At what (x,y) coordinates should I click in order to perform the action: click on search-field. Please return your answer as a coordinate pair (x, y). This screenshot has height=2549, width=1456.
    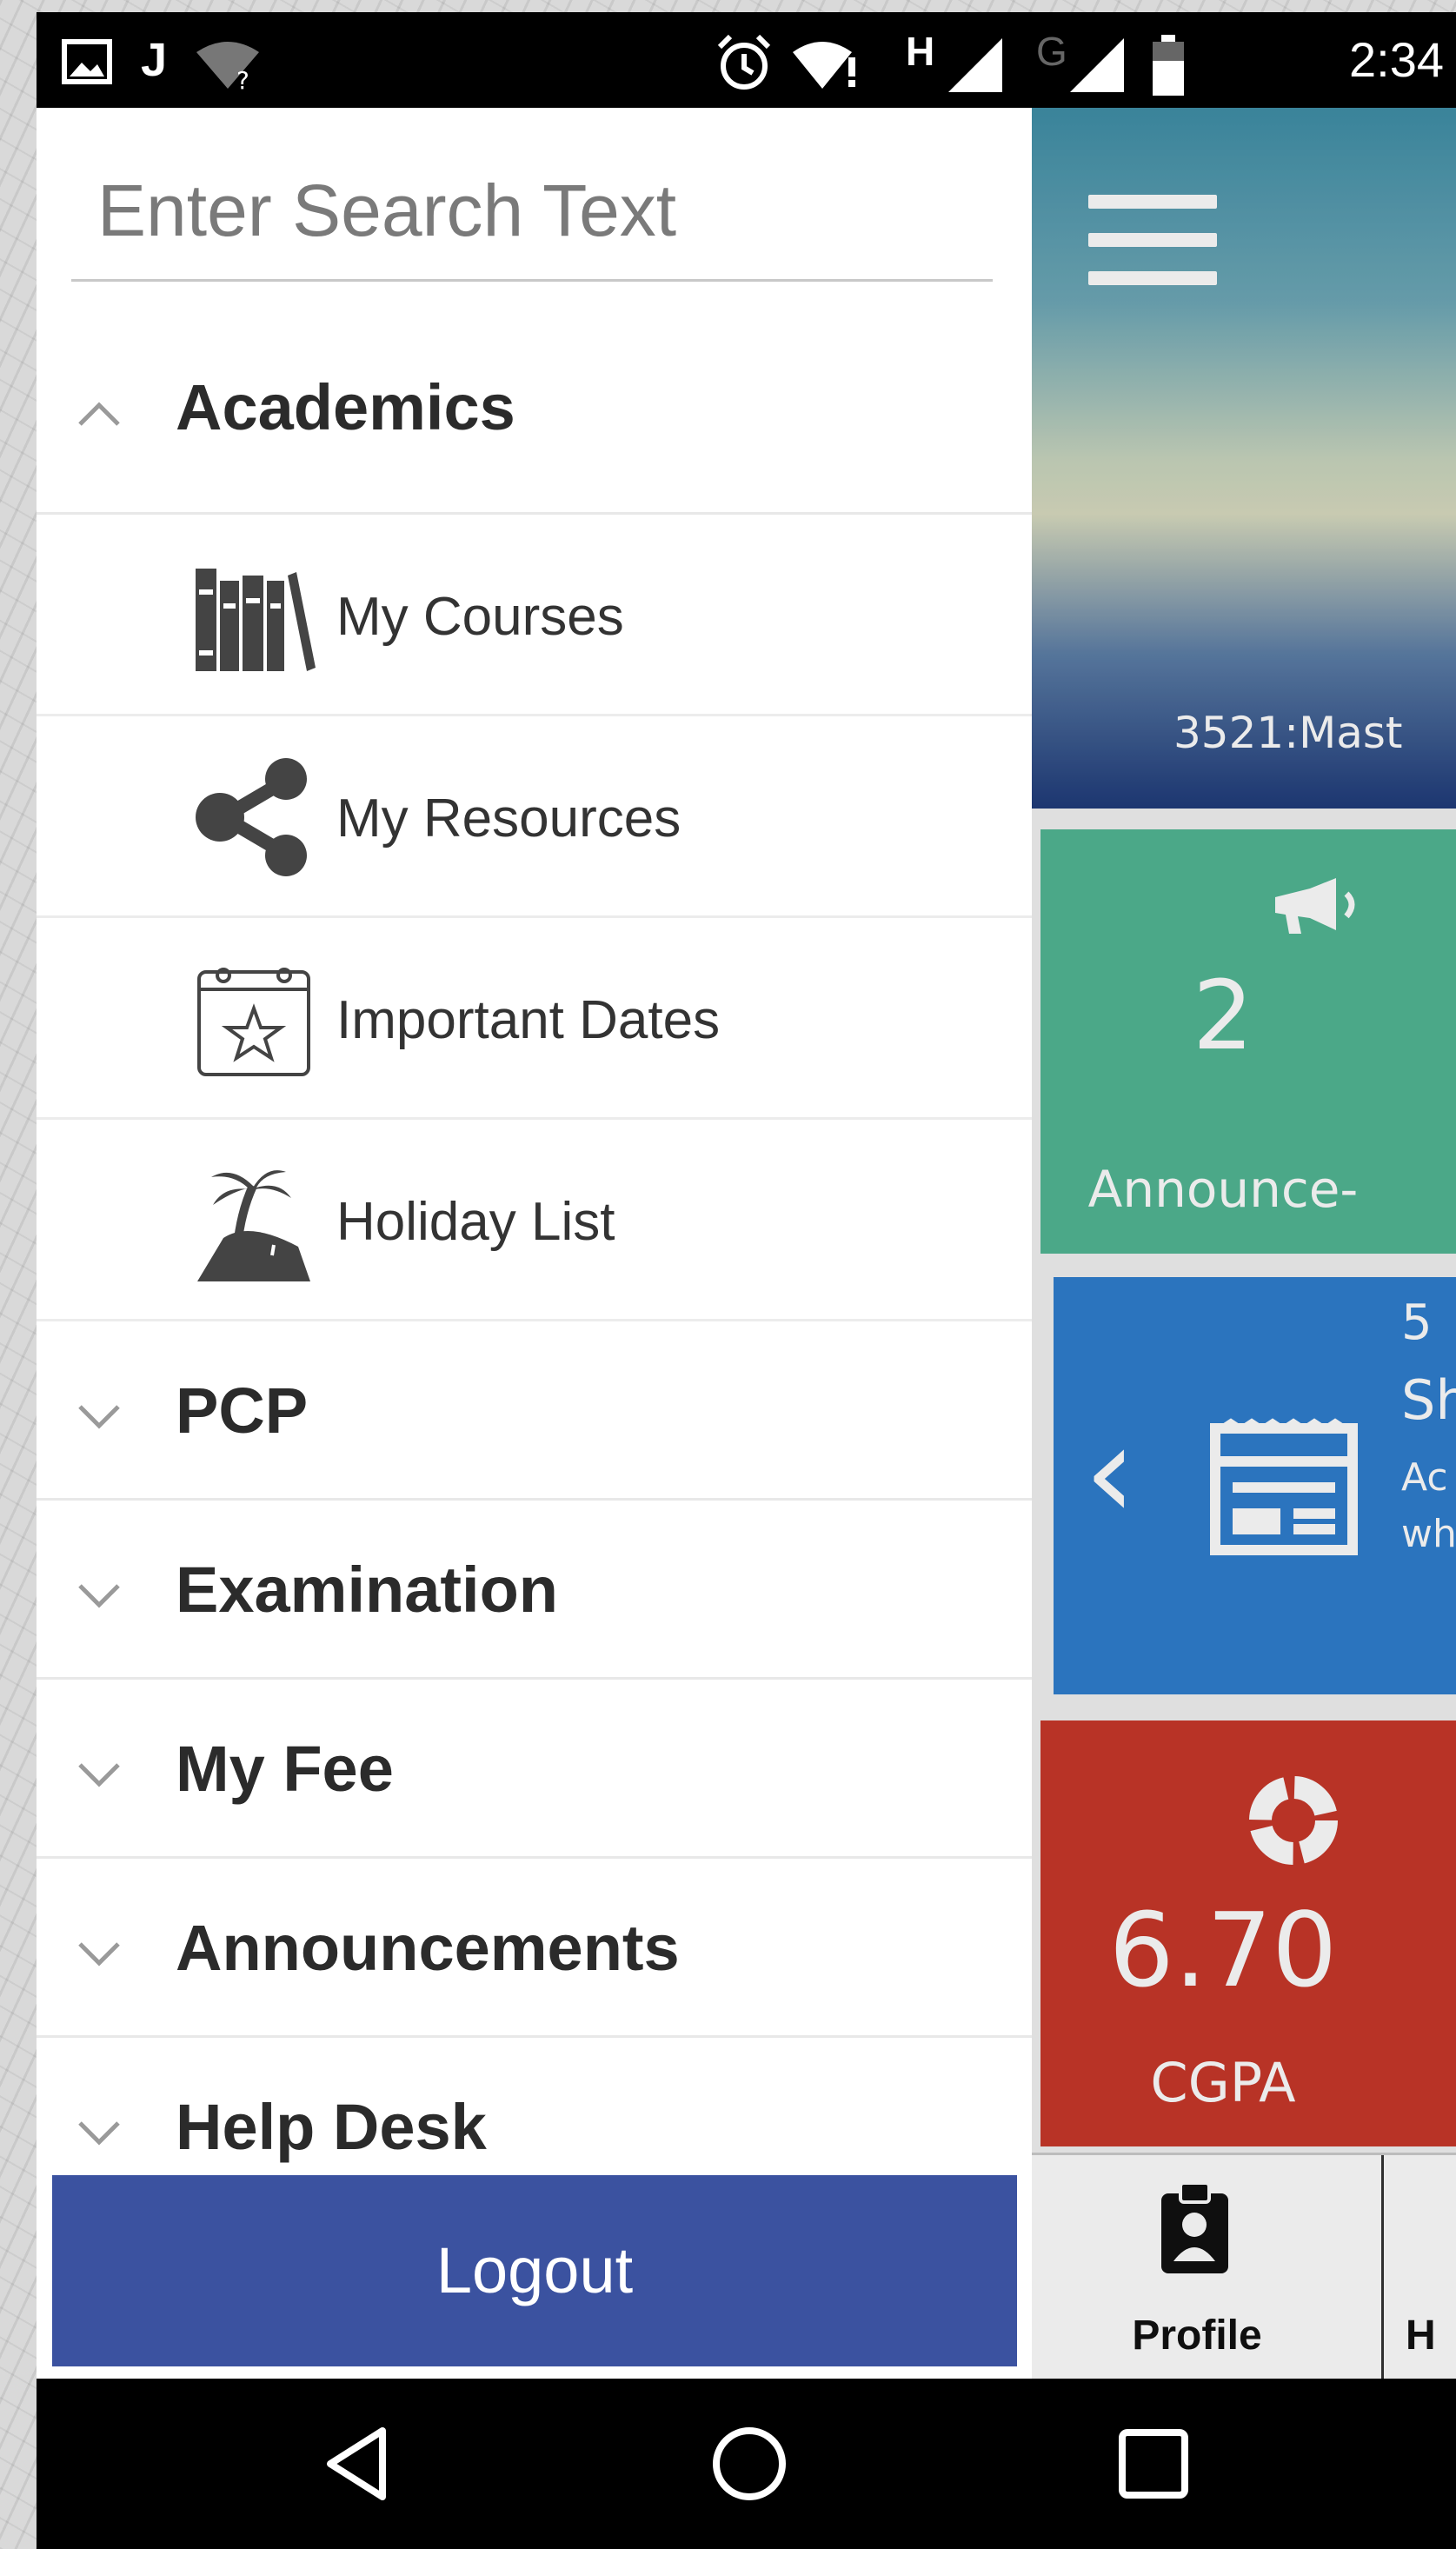
    Looking at the image, I should click on (532, 212).